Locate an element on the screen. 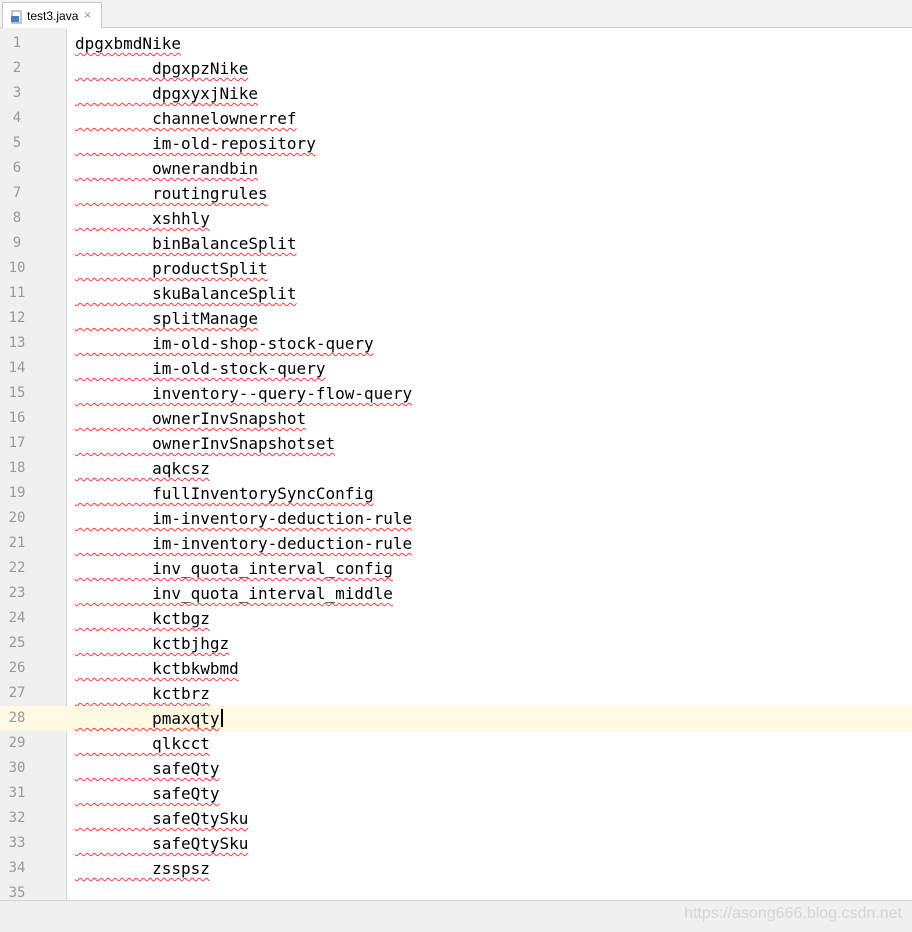  code-line: 1 dpgxbmdNike is located at coordinates (456, 43).